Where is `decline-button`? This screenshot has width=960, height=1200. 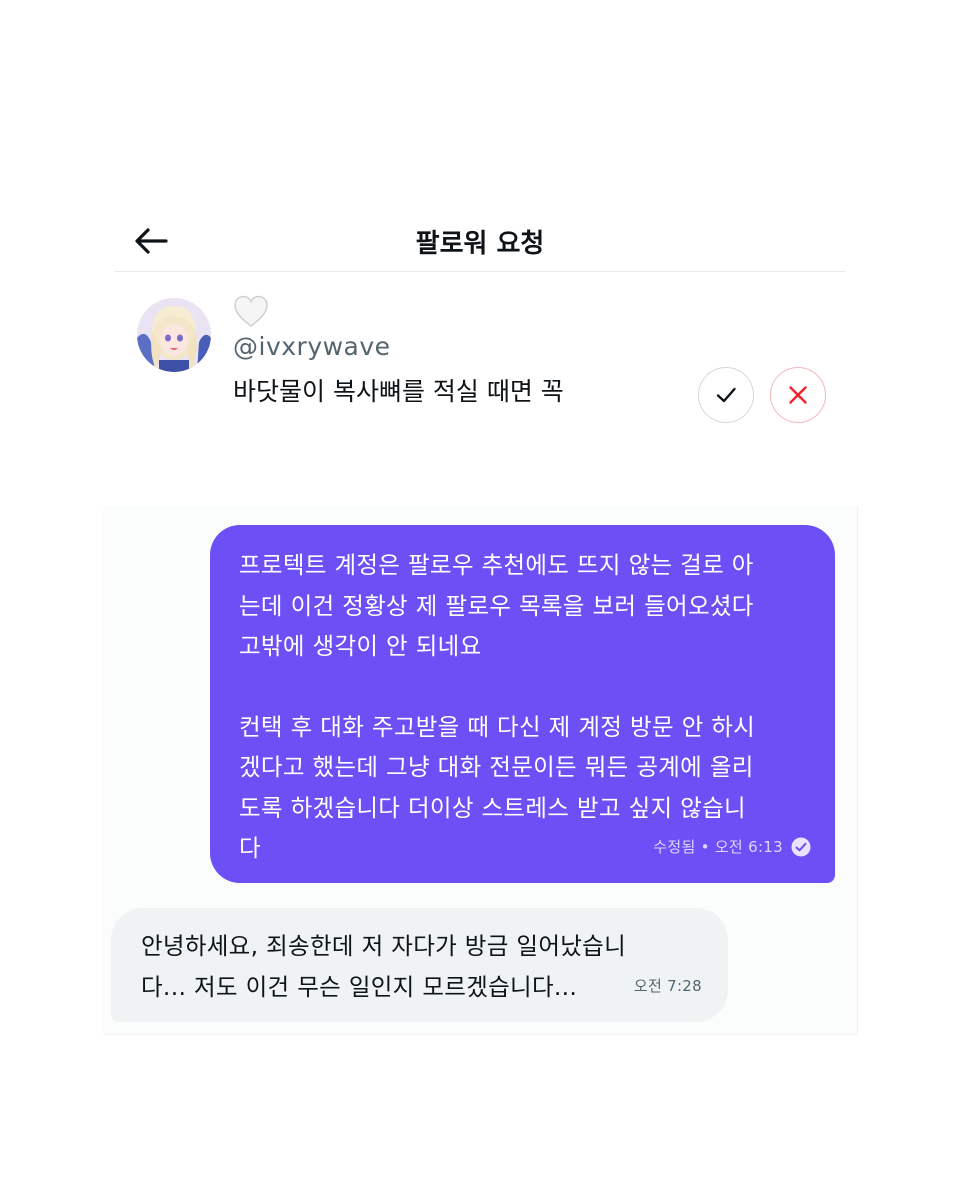 decline-button is located at coordinates (798, 395).